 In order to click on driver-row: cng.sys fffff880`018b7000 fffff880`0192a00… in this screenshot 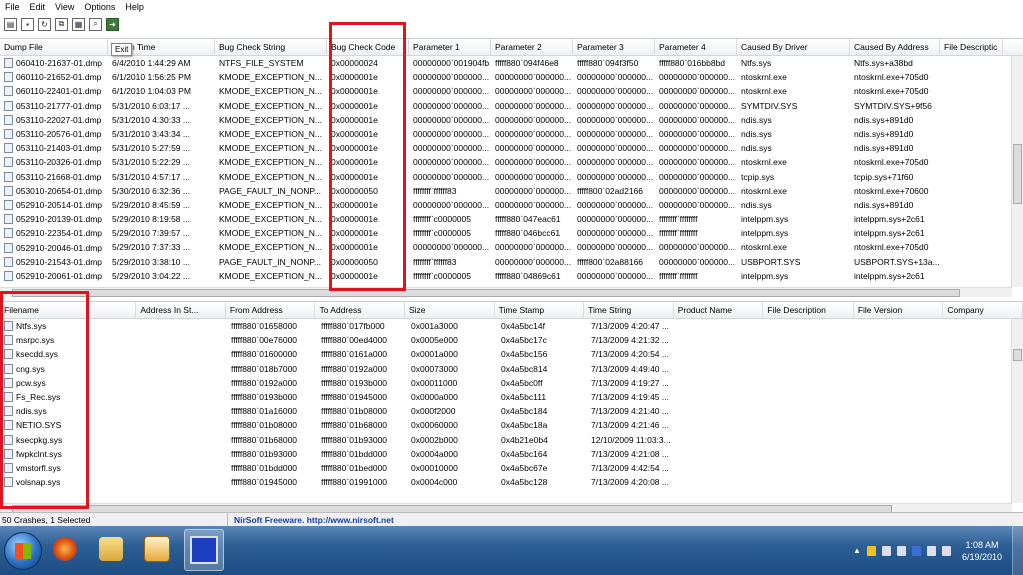, I will do `click(511, 369)`.